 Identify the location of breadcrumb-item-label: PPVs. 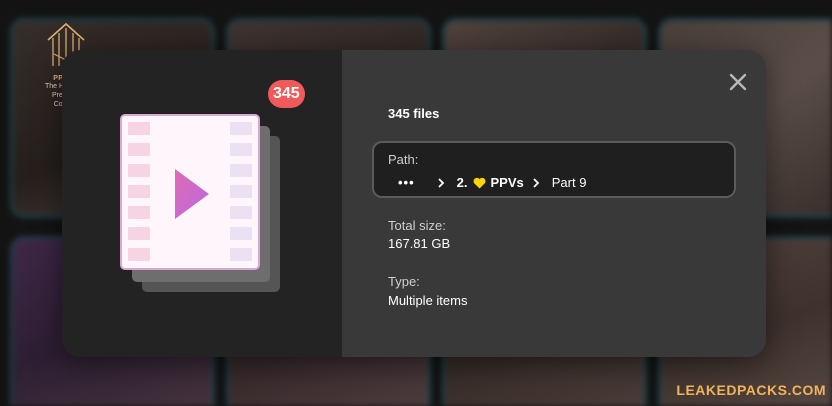
(507, 182).